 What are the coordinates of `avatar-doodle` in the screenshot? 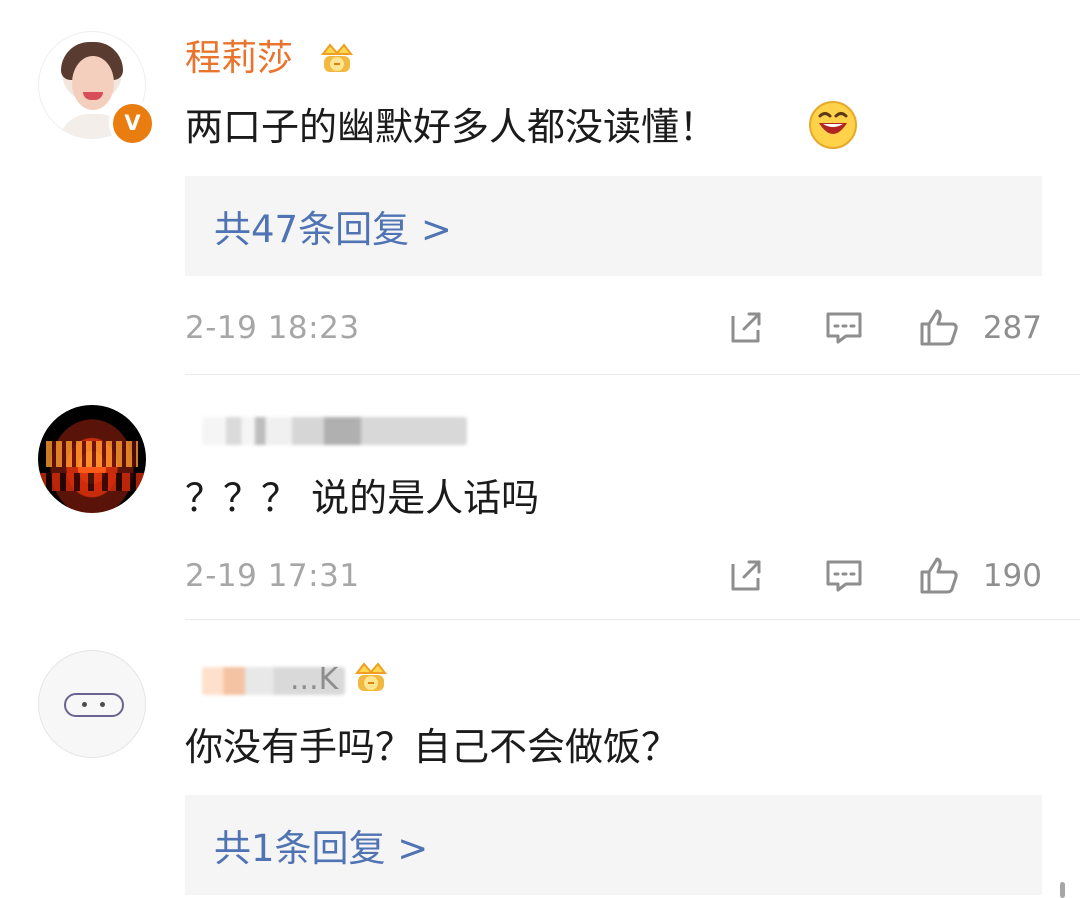 It's located at (94, 705).